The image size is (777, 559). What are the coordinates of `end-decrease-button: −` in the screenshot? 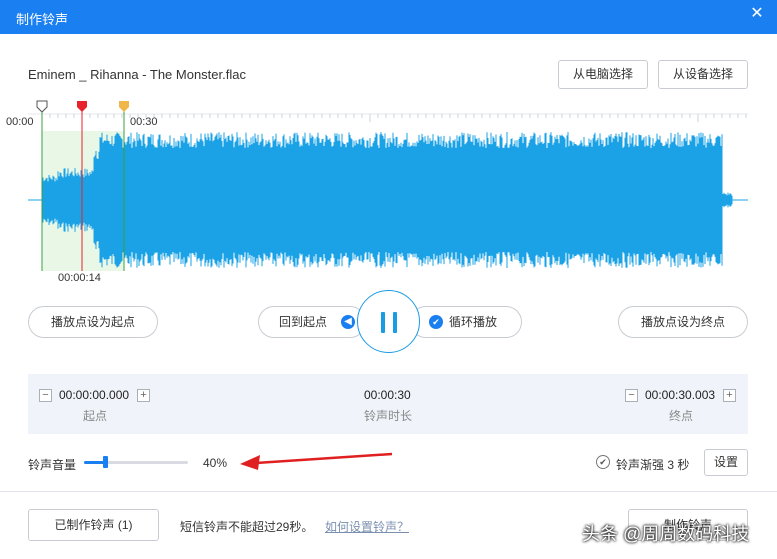 It's located at (631, 395).